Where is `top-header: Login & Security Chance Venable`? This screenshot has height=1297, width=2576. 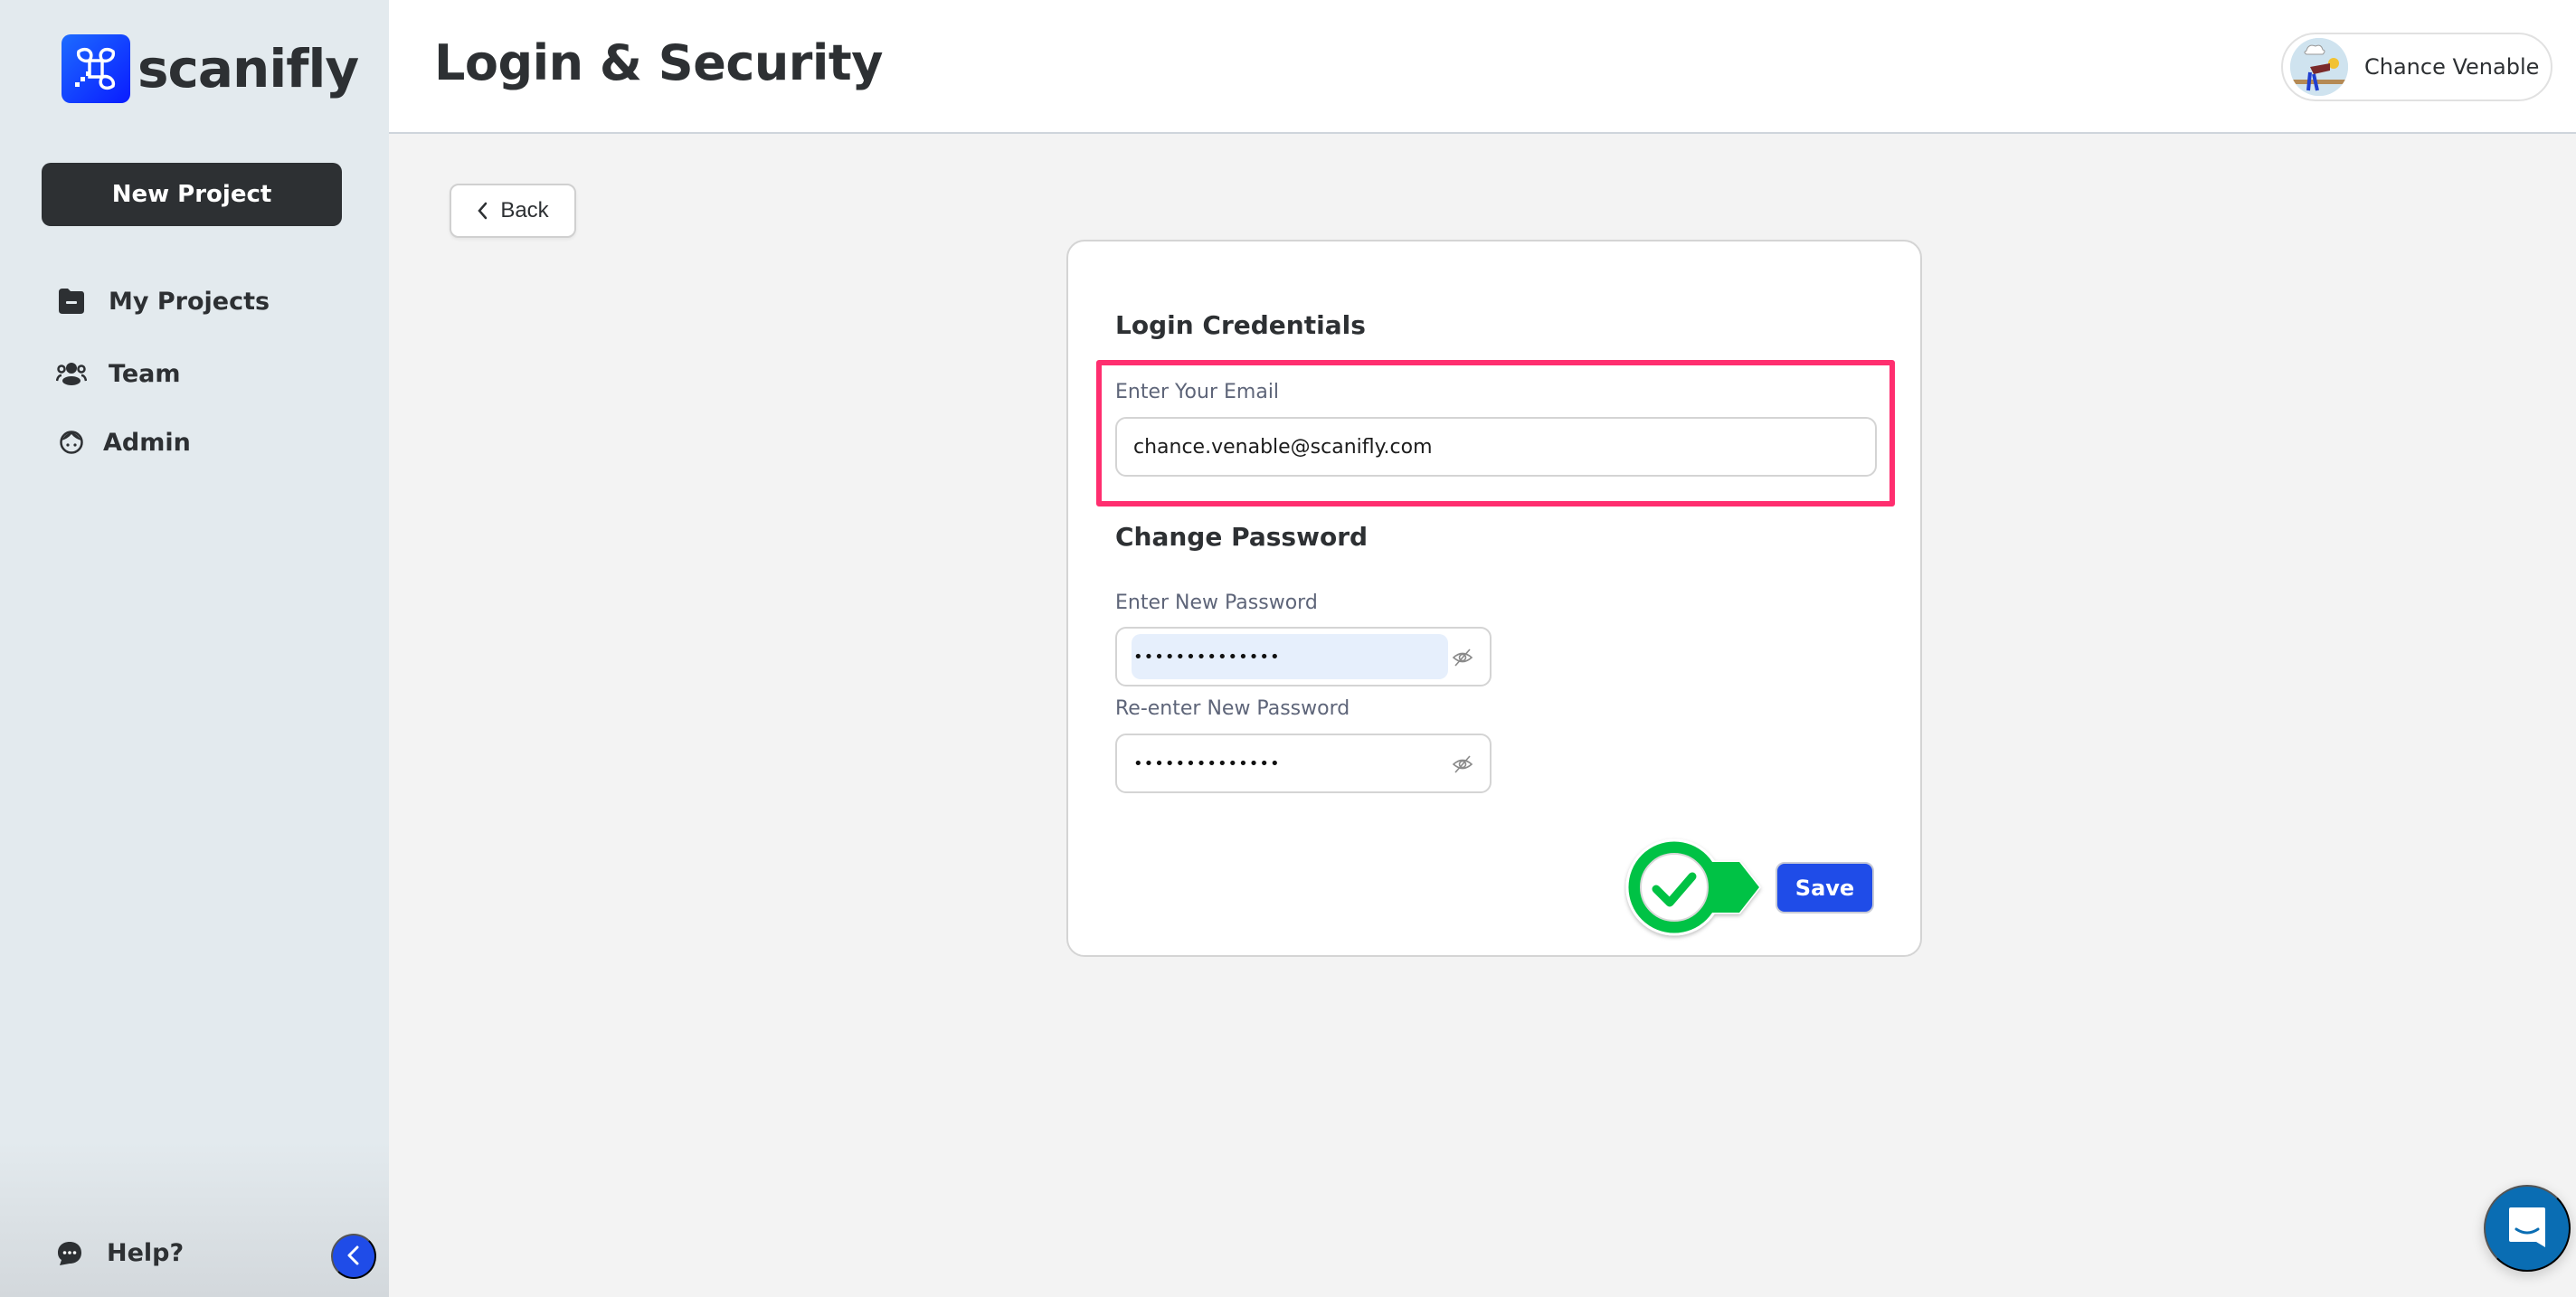 top-header: Login & Security Chance Venable is located at coordinates (1483, 67).